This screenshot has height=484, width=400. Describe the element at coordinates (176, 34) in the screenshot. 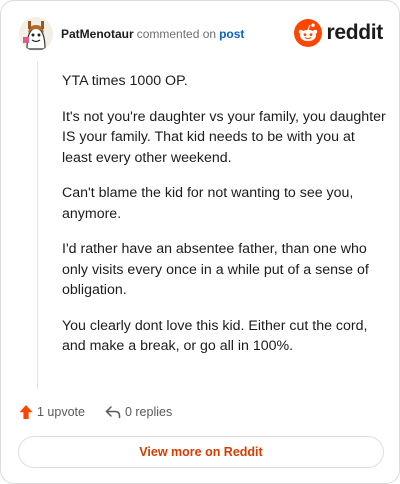

I see `commented-on-text: commented on` at that location.